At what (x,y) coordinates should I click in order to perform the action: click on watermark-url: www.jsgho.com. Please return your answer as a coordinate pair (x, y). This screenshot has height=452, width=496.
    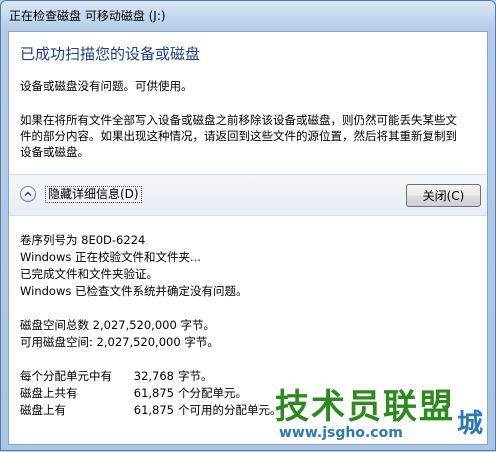
    Looking at the image, I should click on (341, 433).